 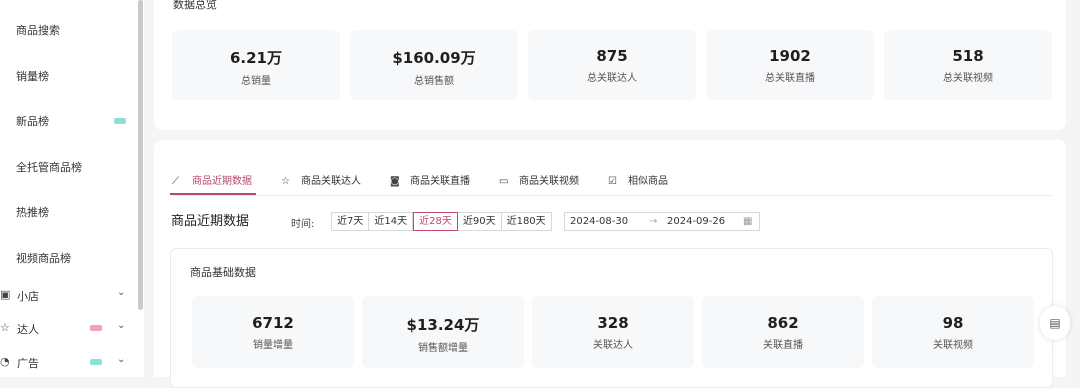 What do you see at coordinates (395, 181) in the screenshot?
I see `live-icon: ◙` at bounding box center [395, 181].